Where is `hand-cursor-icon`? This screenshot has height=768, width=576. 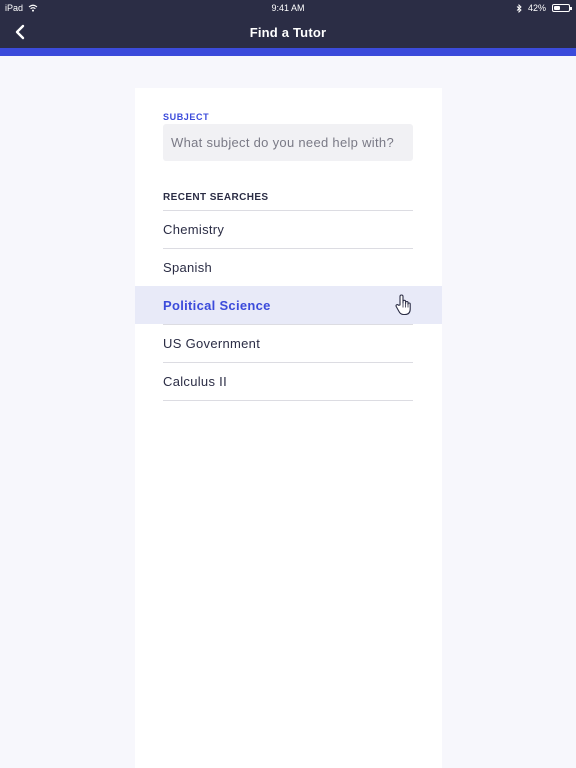
hand-cursor-icon is located at coordinates (403, 305).